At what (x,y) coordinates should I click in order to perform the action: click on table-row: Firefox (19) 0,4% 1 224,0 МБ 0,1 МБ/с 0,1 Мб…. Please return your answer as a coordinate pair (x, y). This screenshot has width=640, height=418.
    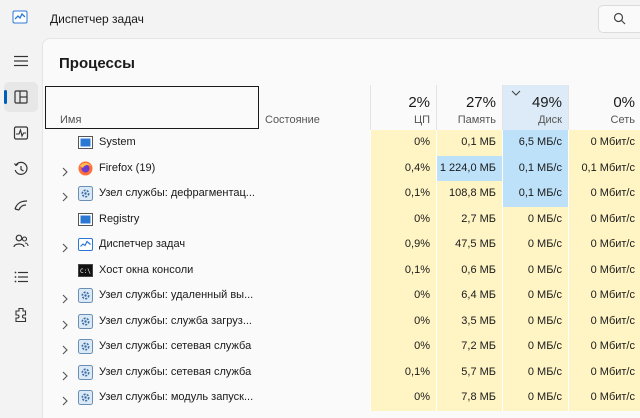
    Looking at the image, I should click on (341, 168).